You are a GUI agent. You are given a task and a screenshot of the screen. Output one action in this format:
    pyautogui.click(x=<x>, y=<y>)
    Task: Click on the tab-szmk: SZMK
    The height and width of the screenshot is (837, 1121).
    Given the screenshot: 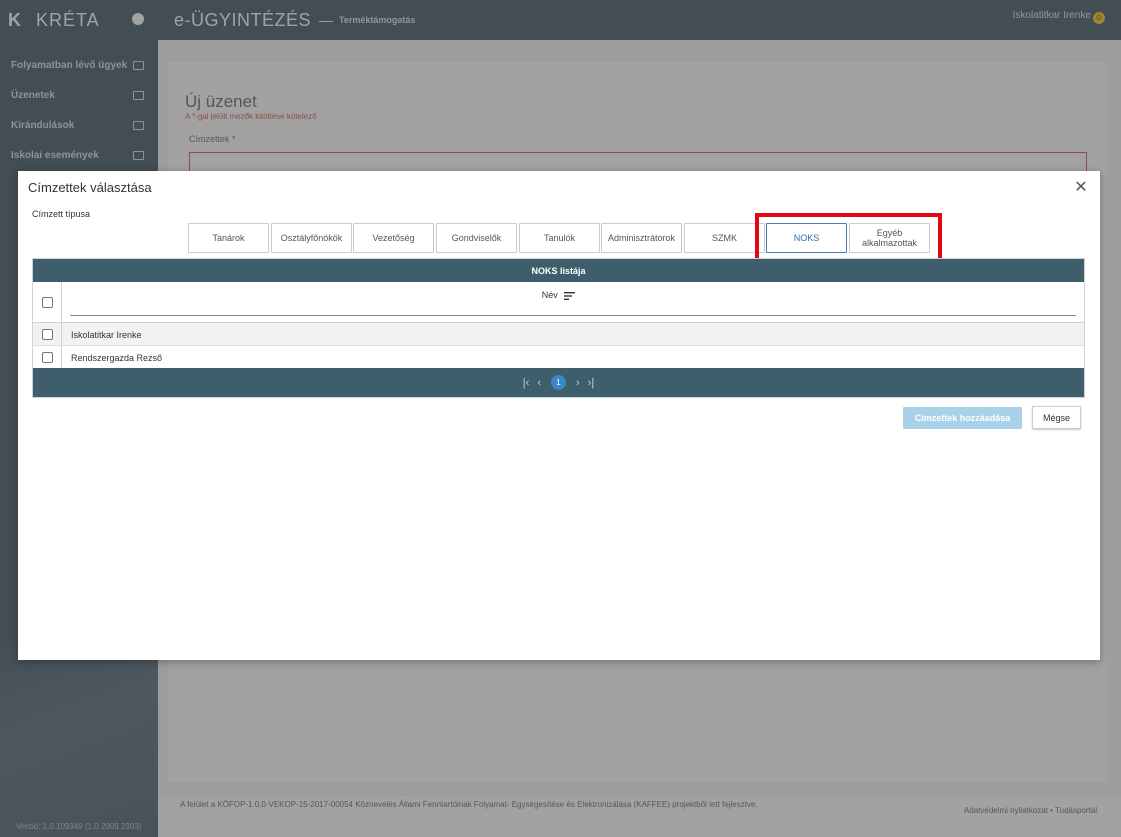 What is the action you would take?
    pyautogui.click(x=724, y=238)
    